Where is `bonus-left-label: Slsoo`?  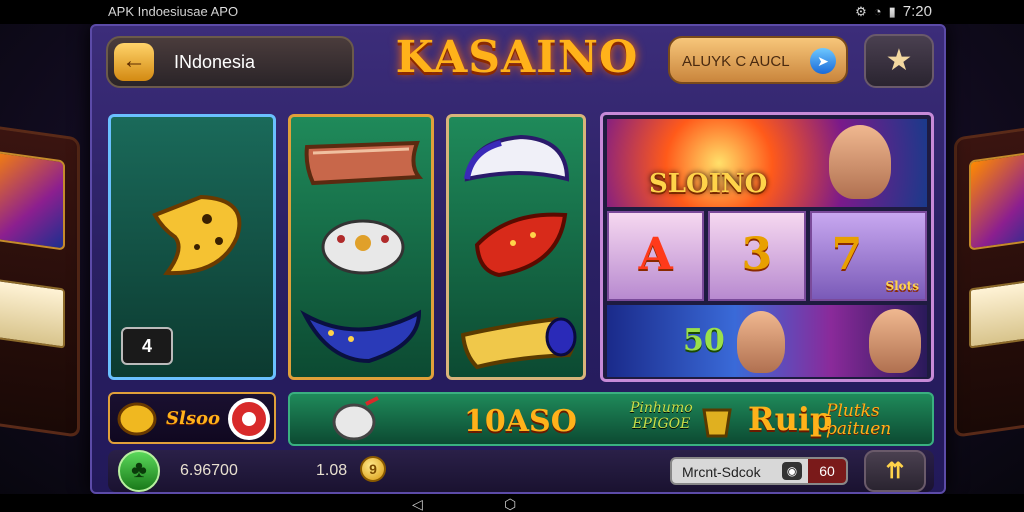
bonus-left-label: Slsoo is located at coordinates (193, 418).